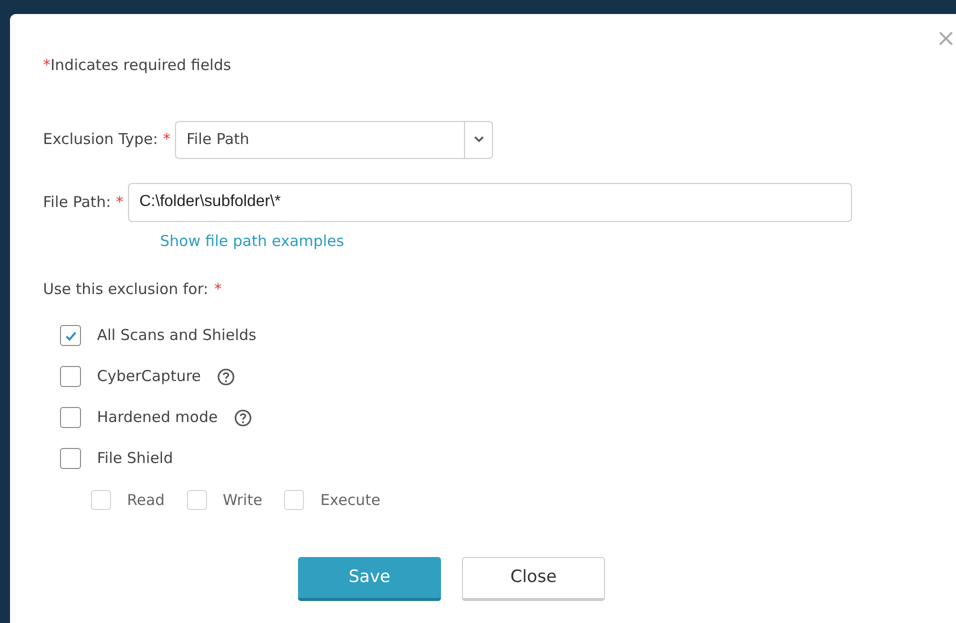 This screenshot has width=956, height=623. What do you see at coordinates (135, 459) in the screenshot?
I see `option-label: File Shield` at bounding box center [135, 459].